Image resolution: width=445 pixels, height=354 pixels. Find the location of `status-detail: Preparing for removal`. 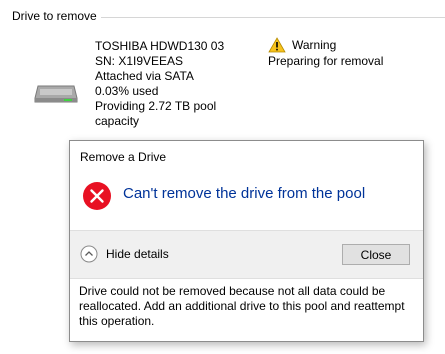

status-detail: Preparing for removal is located at coordinates (326, 61).